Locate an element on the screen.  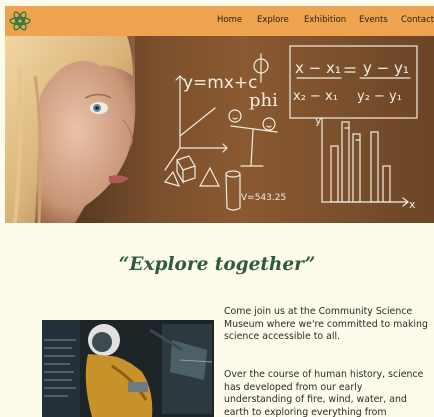
chart-y-axis-text: y is located at coordinates (318, 120).